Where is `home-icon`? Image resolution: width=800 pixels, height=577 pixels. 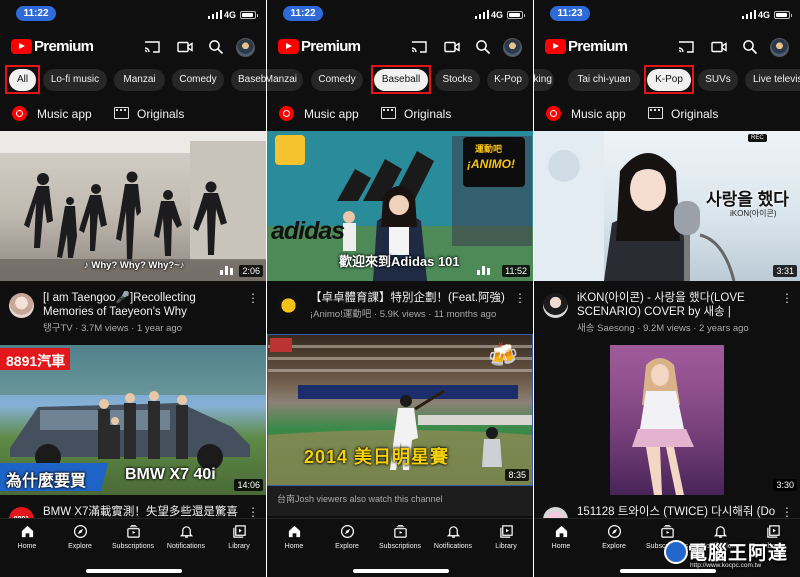
home-icon is located at coordinates (27, 531).